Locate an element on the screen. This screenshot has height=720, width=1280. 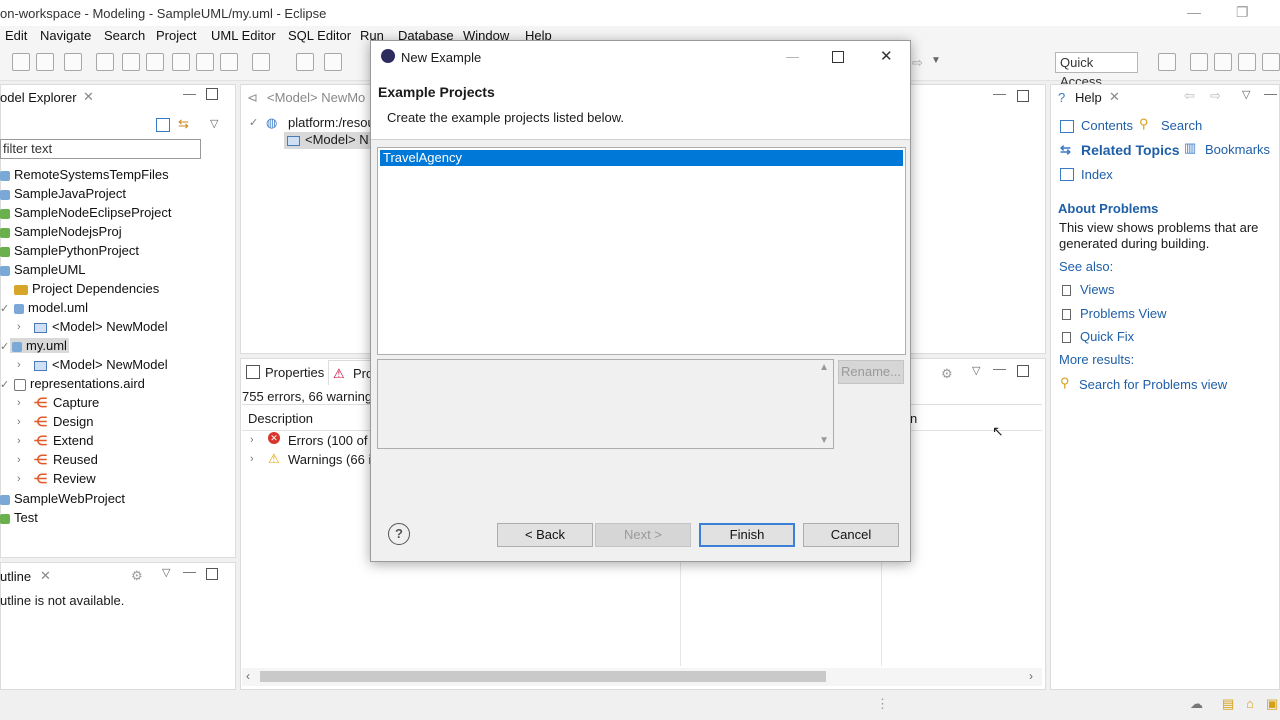
collapse-all-icon is located at coordinates (163, 125).